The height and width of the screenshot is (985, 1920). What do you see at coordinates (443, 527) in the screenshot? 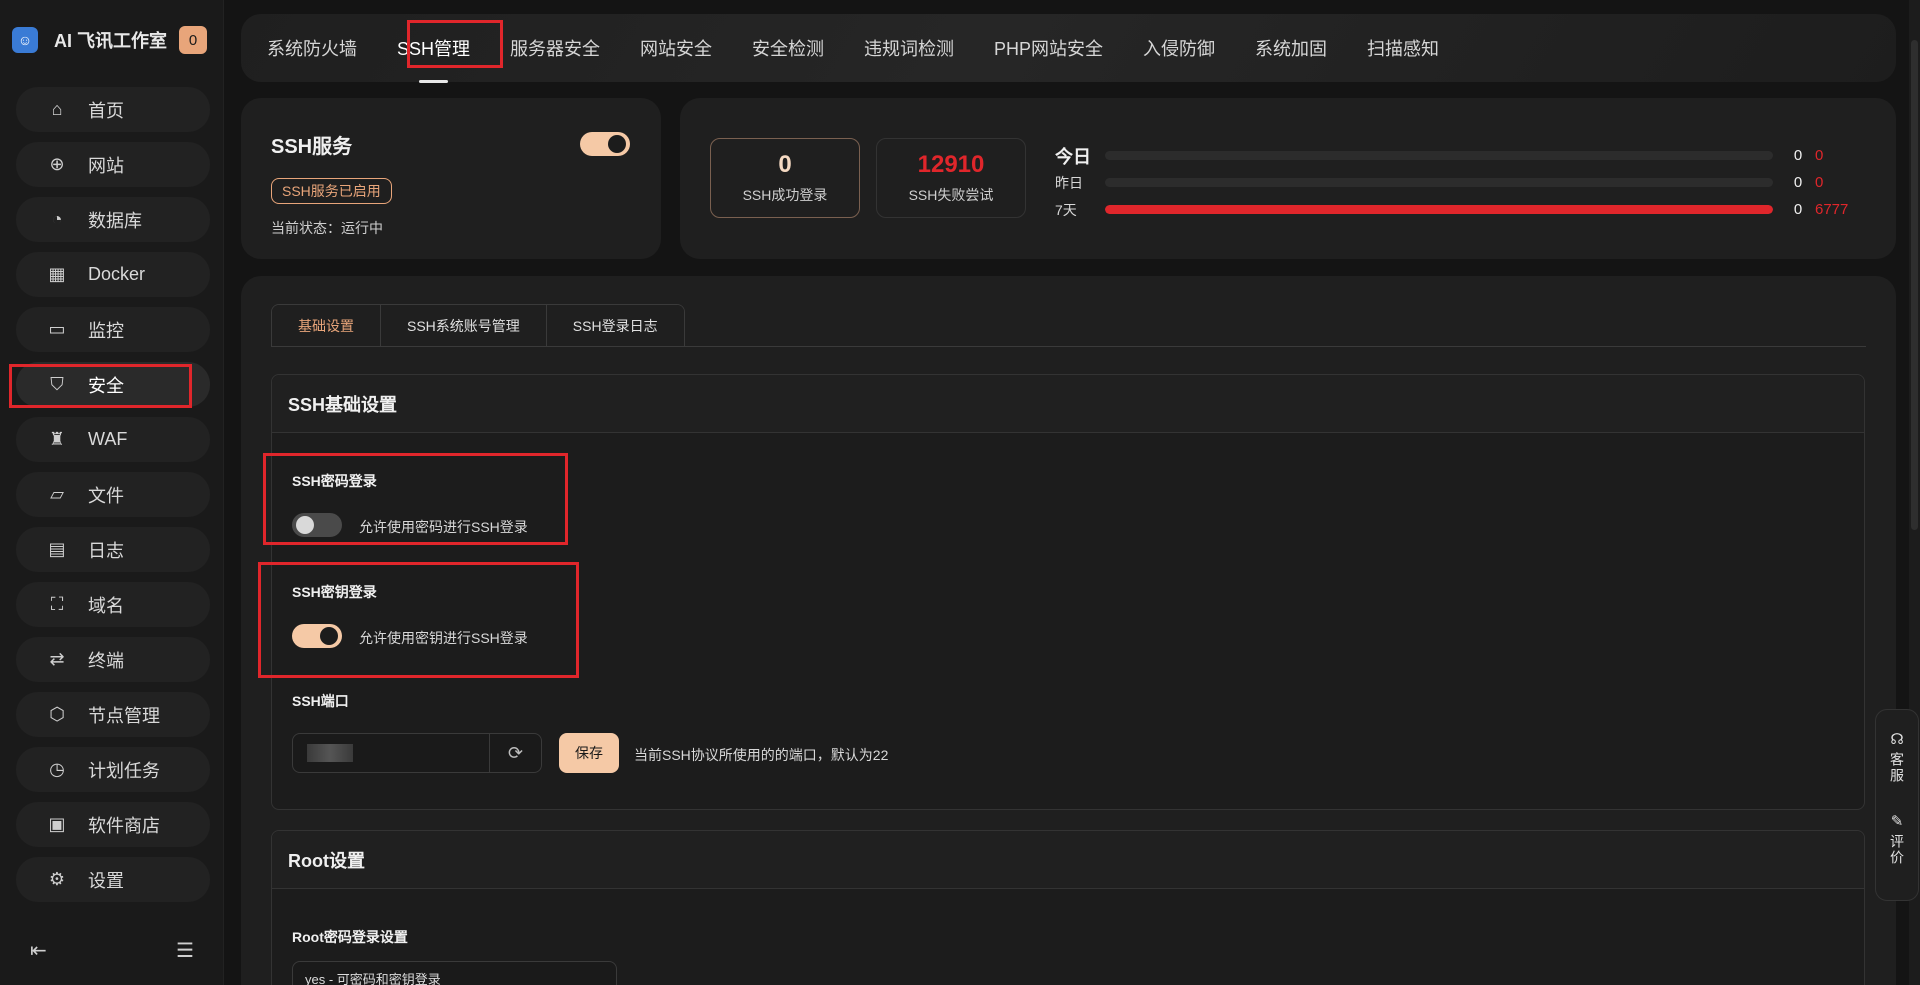
I see `password-login-desc: 允许使用密码进行SSH登录` at bounding box center [443, 527].